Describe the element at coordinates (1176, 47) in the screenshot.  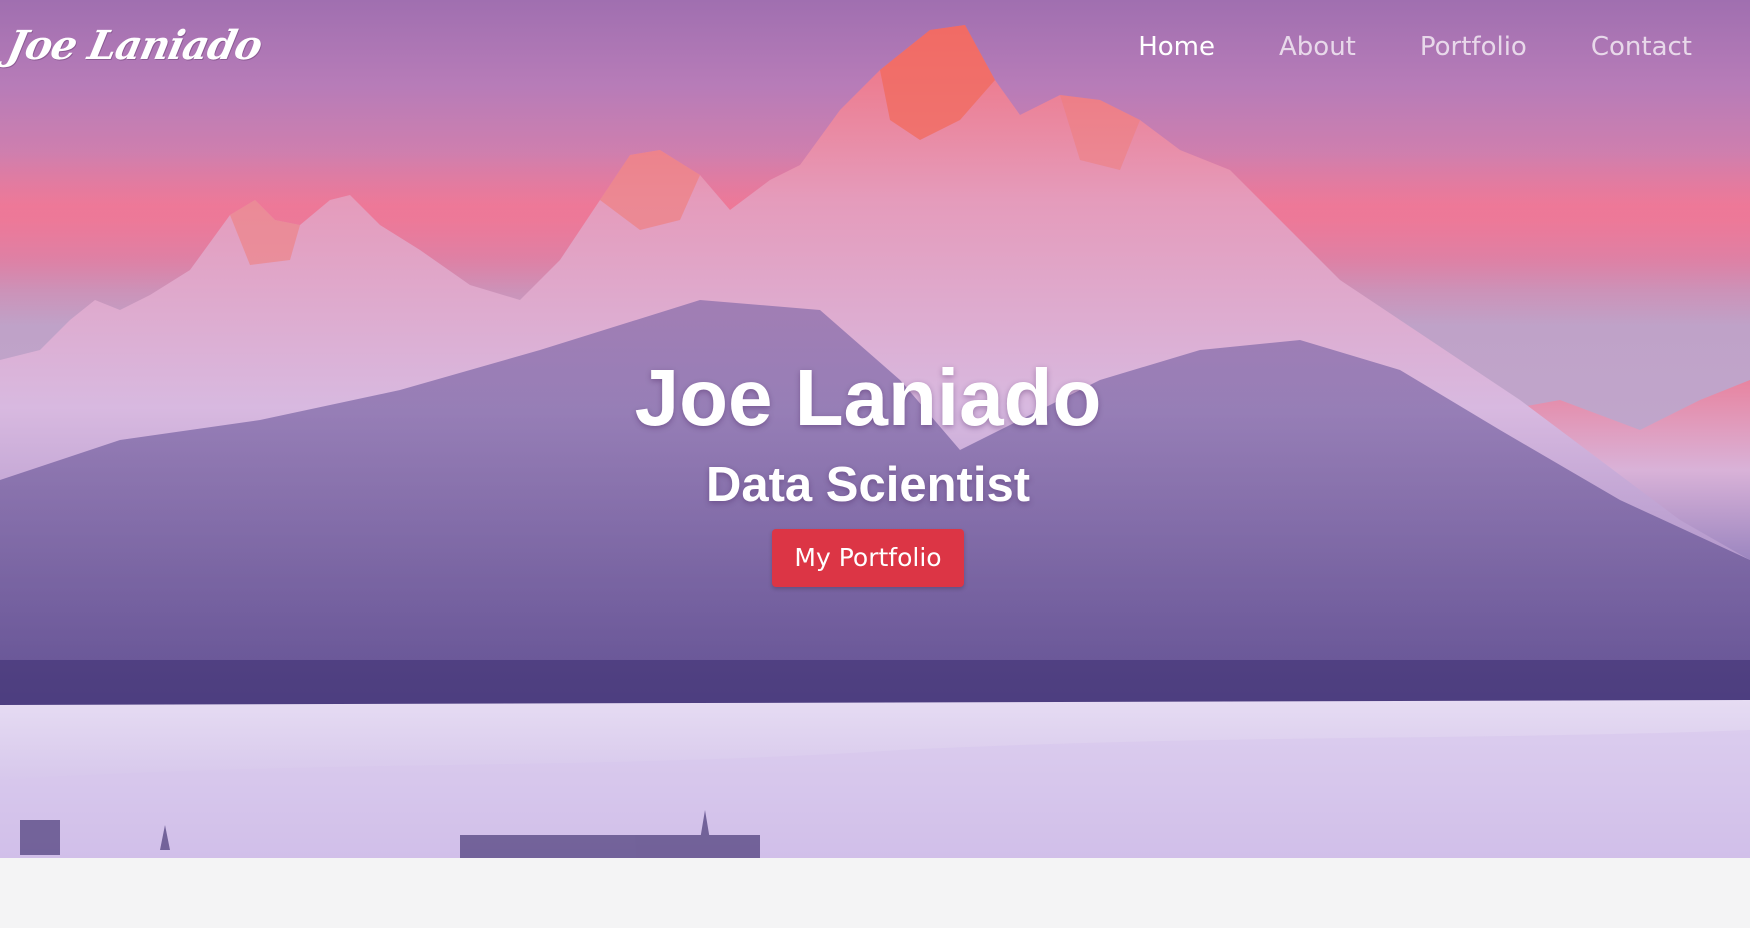
I see `nav-item-home: Home` at that location.